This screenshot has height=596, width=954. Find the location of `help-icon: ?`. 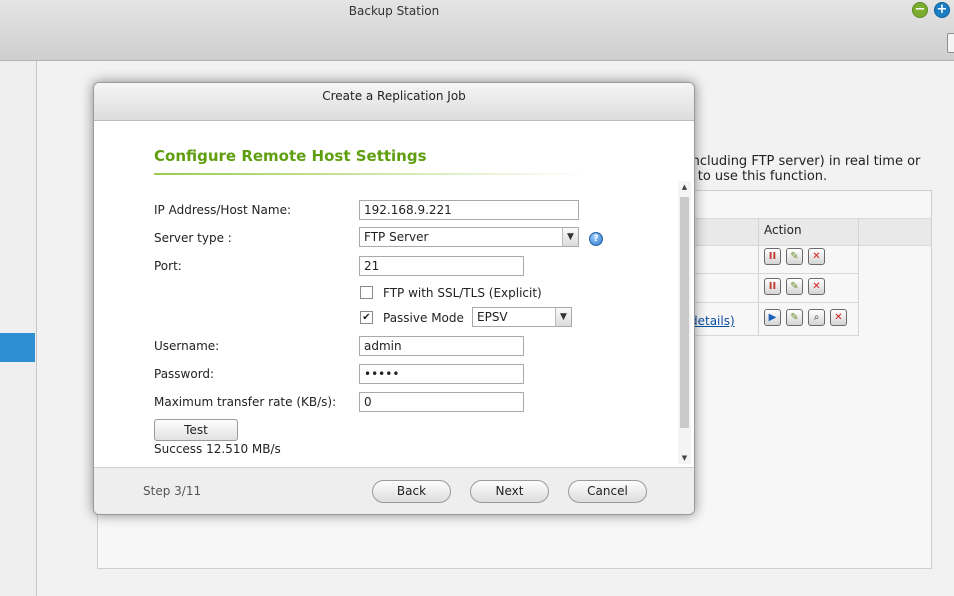

help-icon: ? is located at coordinates (596, 239).